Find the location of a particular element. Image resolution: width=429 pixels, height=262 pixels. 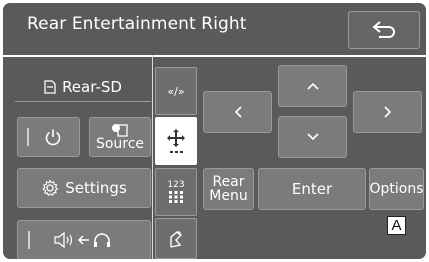

media-source-display: Rear-SD is located at coordinates (83, 87).